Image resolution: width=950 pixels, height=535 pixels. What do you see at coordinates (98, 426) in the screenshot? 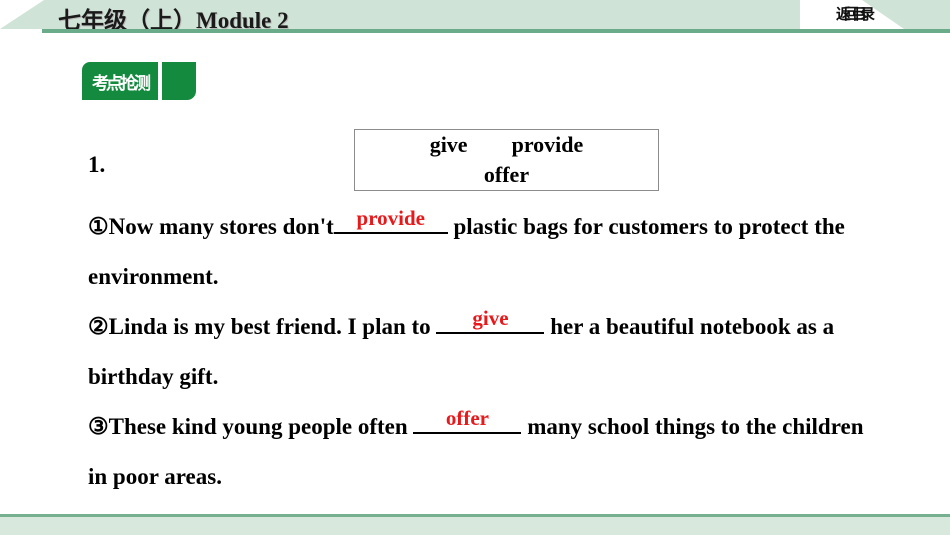
I see `item-marker: ③` at bounding box center [98, 426].